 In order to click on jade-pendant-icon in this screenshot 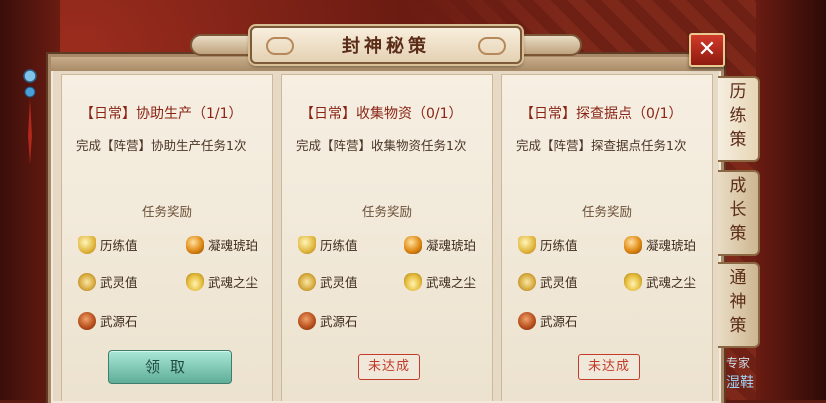, I will do `click(30, 116)`.